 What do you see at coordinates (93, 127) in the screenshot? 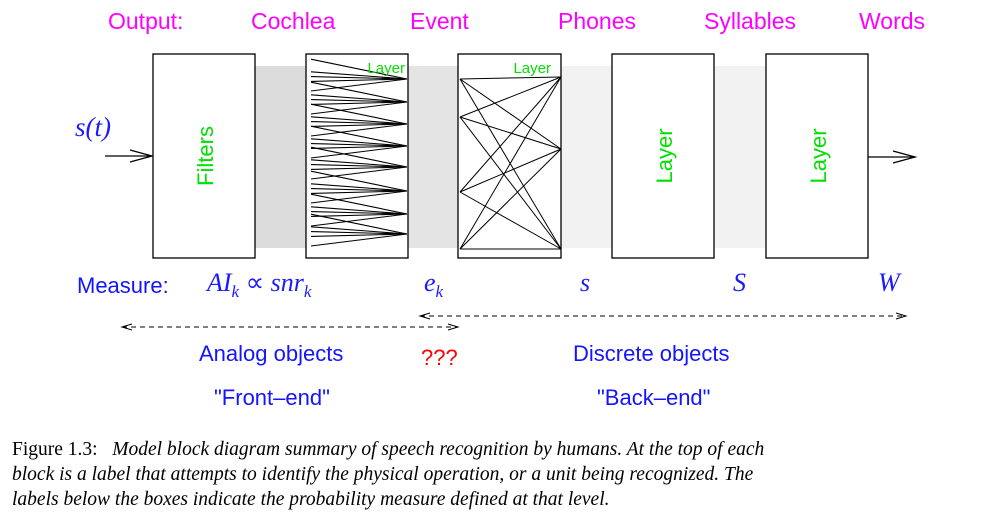
I see `input-signal-label: s(t)` at bounding box center [93, 127].